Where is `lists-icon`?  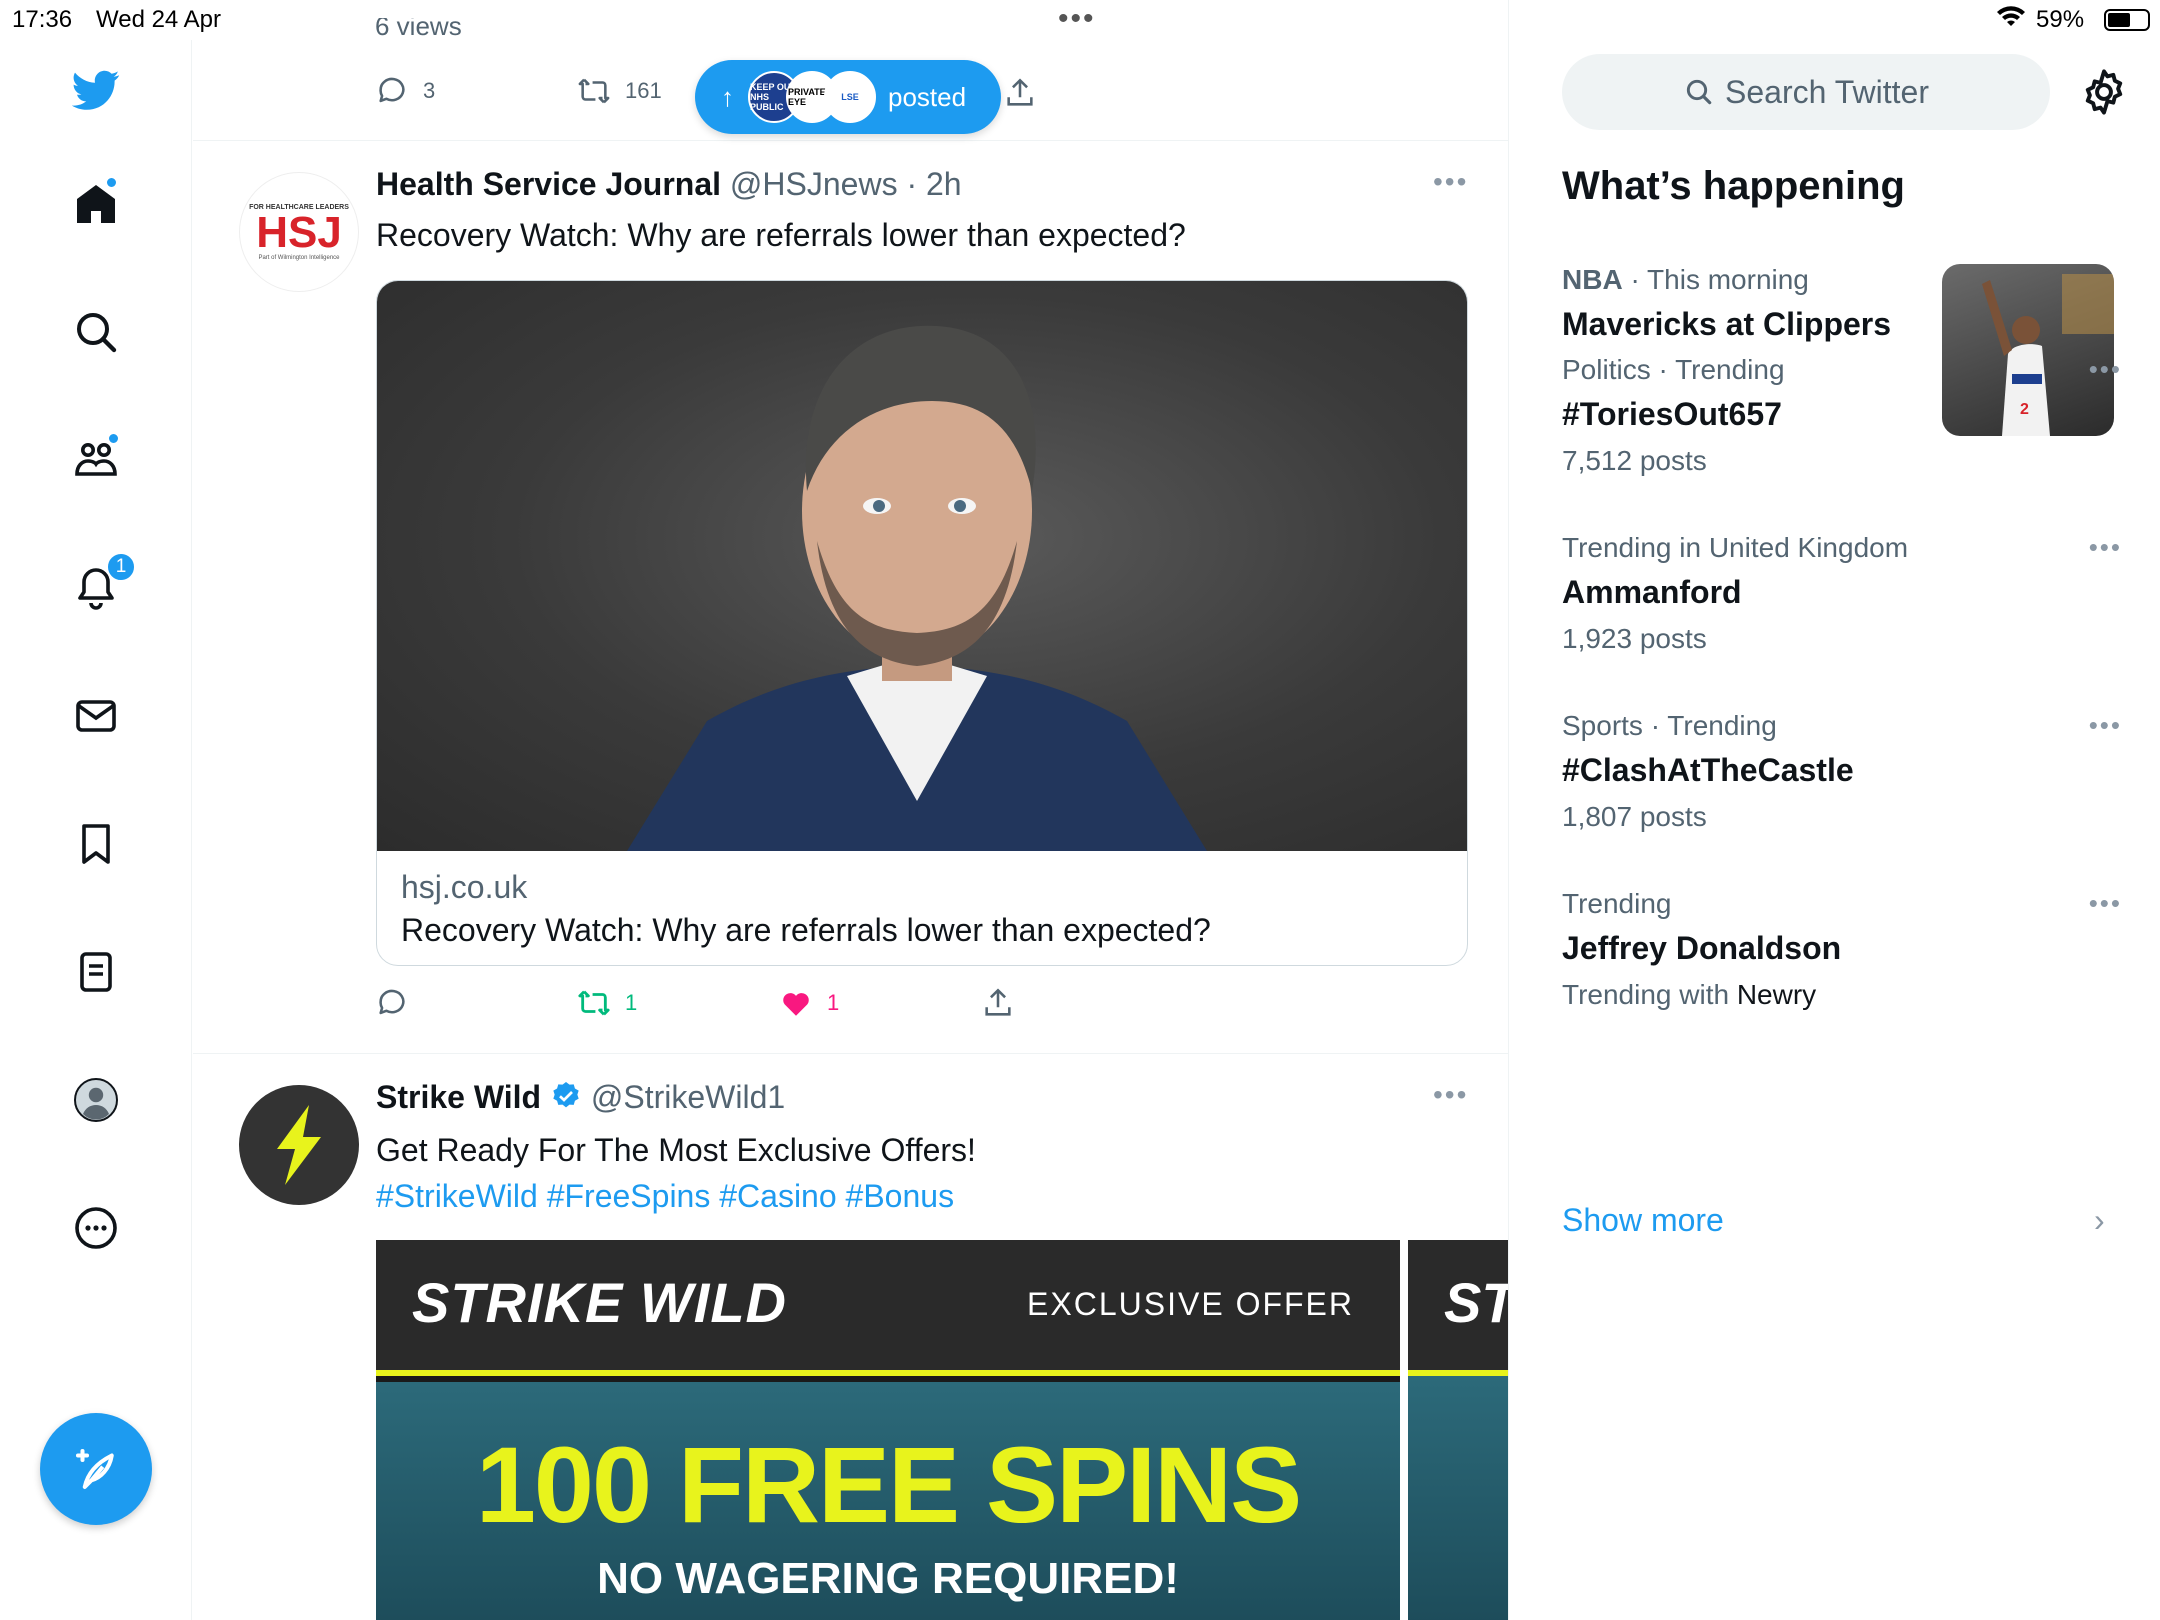 lists-icon is located at coordinates (96, 972).